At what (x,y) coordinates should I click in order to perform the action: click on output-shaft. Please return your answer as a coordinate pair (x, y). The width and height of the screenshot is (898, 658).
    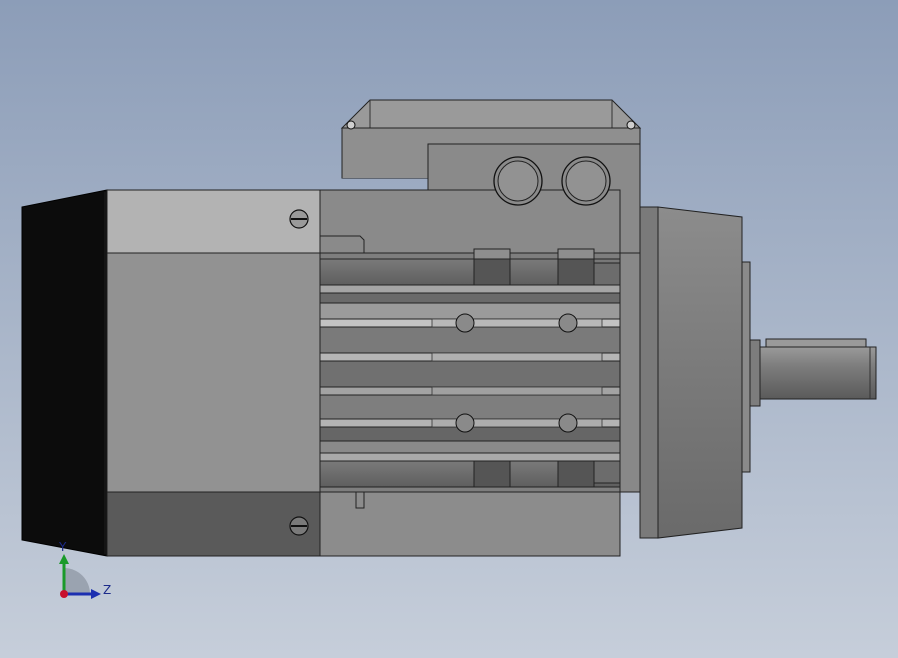
    Looking at the image, I should click on (818, 369).